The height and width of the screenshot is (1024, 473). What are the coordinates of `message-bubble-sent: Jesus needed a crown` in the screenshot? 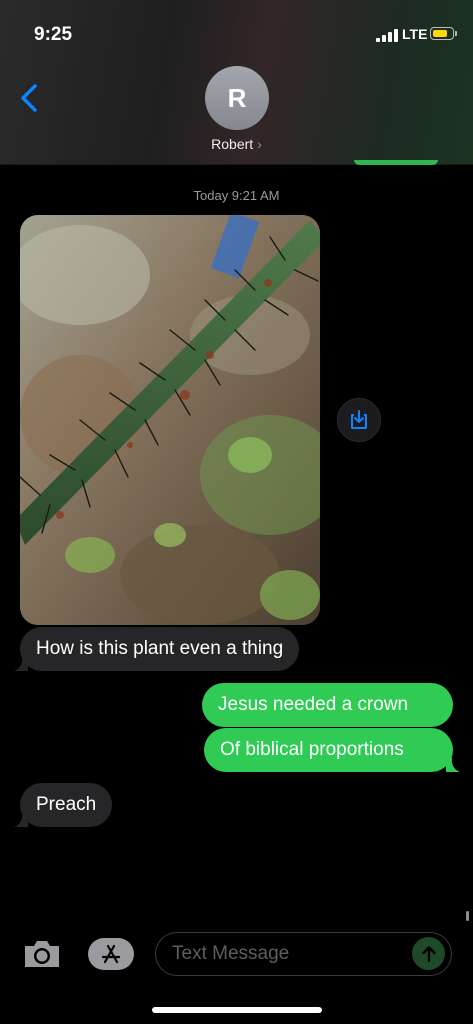 It's located at (327, 705).